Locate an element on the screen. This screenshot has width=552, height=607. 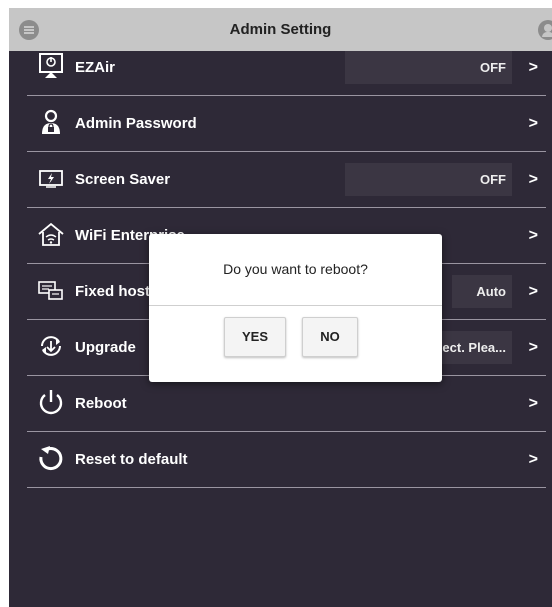
yes-button: YES is located at coordinates (255, 337).